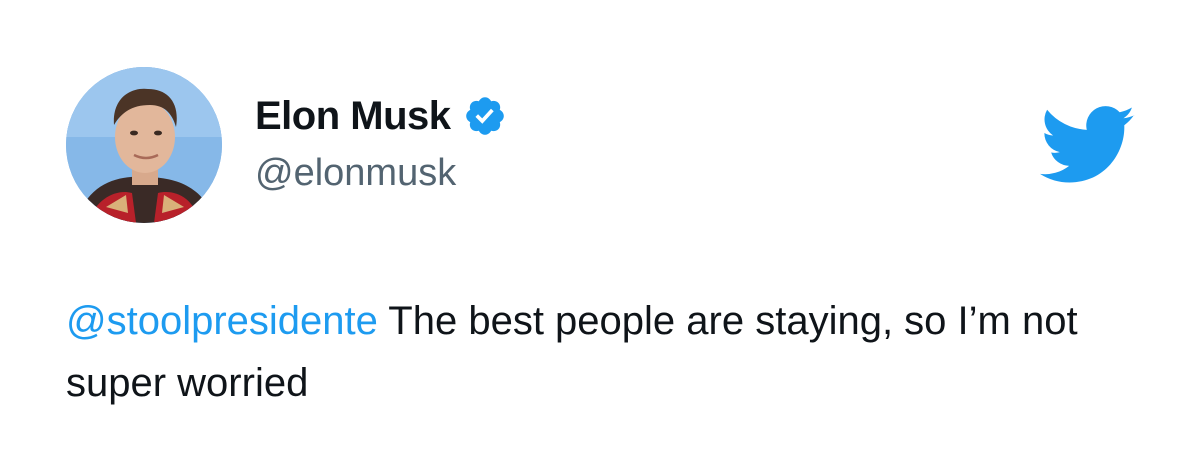 Image resolution: width=1200 pixels, height=454 pixels. I want to click on user-handle: @elonmusk, so click(381, 173).